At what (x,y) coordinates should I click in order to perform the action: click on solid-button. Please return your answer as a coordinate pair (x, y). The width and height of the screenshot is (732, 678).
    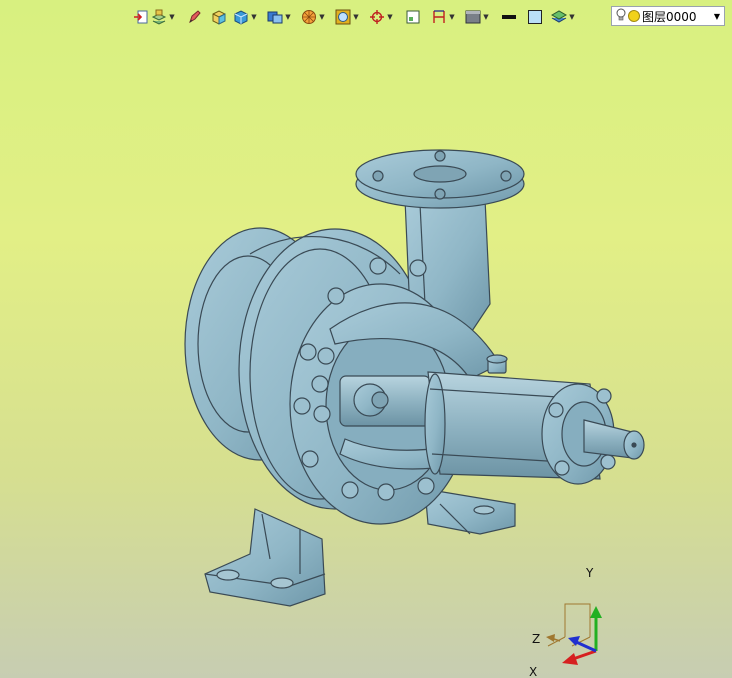
    Looking at the image, I should click on (241, 17).